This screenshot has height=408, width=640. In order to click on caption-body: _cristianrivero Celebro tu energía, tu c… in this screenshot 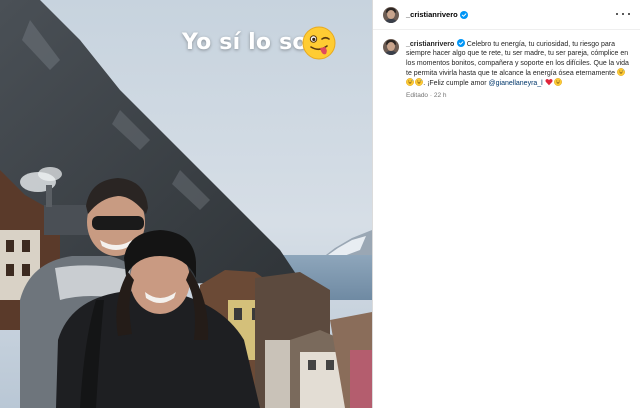, I will do `click(518, 69)`.